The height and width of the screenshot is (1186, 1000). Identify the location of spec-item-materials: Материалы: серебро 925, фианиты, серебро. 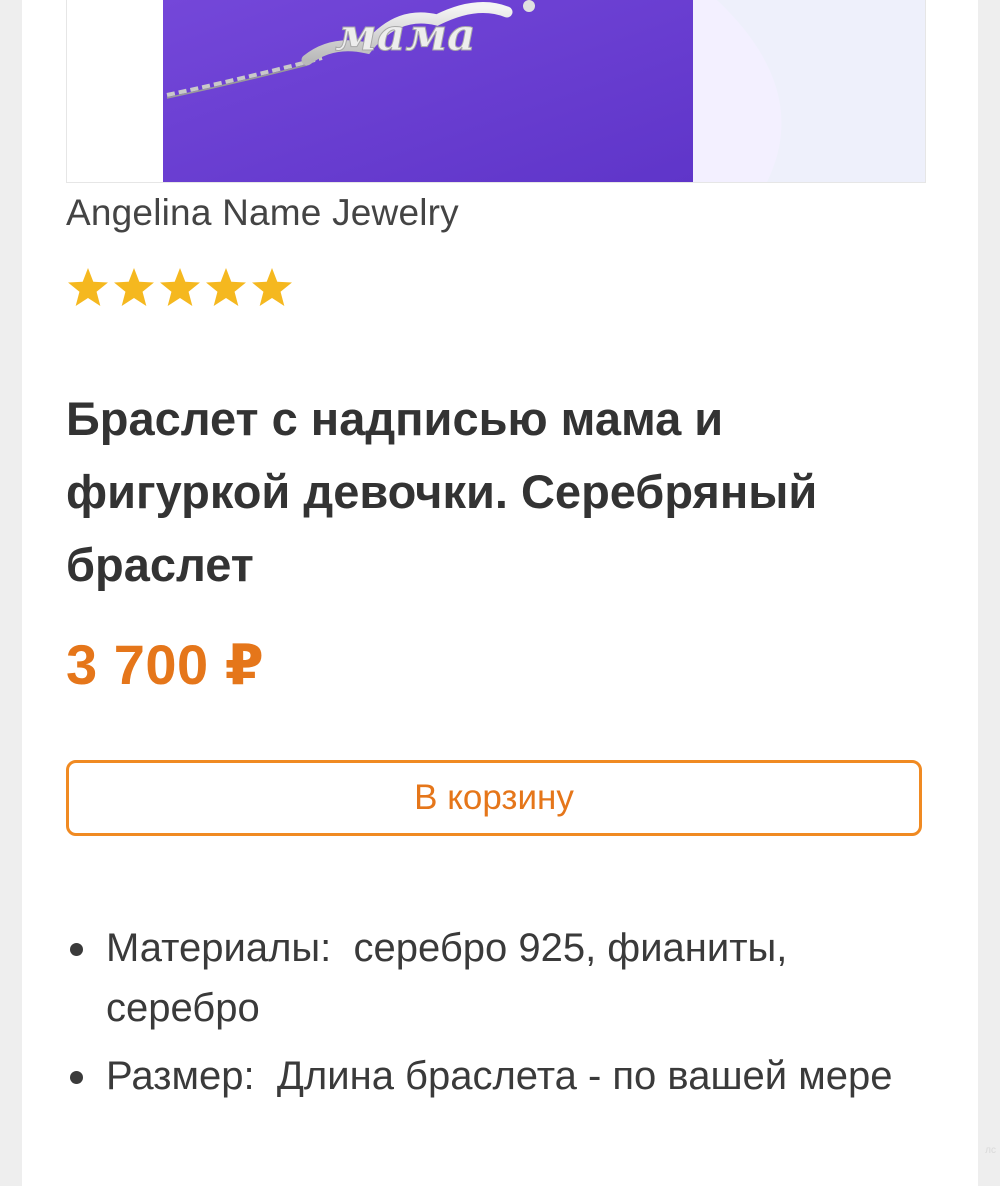
(506, 978).